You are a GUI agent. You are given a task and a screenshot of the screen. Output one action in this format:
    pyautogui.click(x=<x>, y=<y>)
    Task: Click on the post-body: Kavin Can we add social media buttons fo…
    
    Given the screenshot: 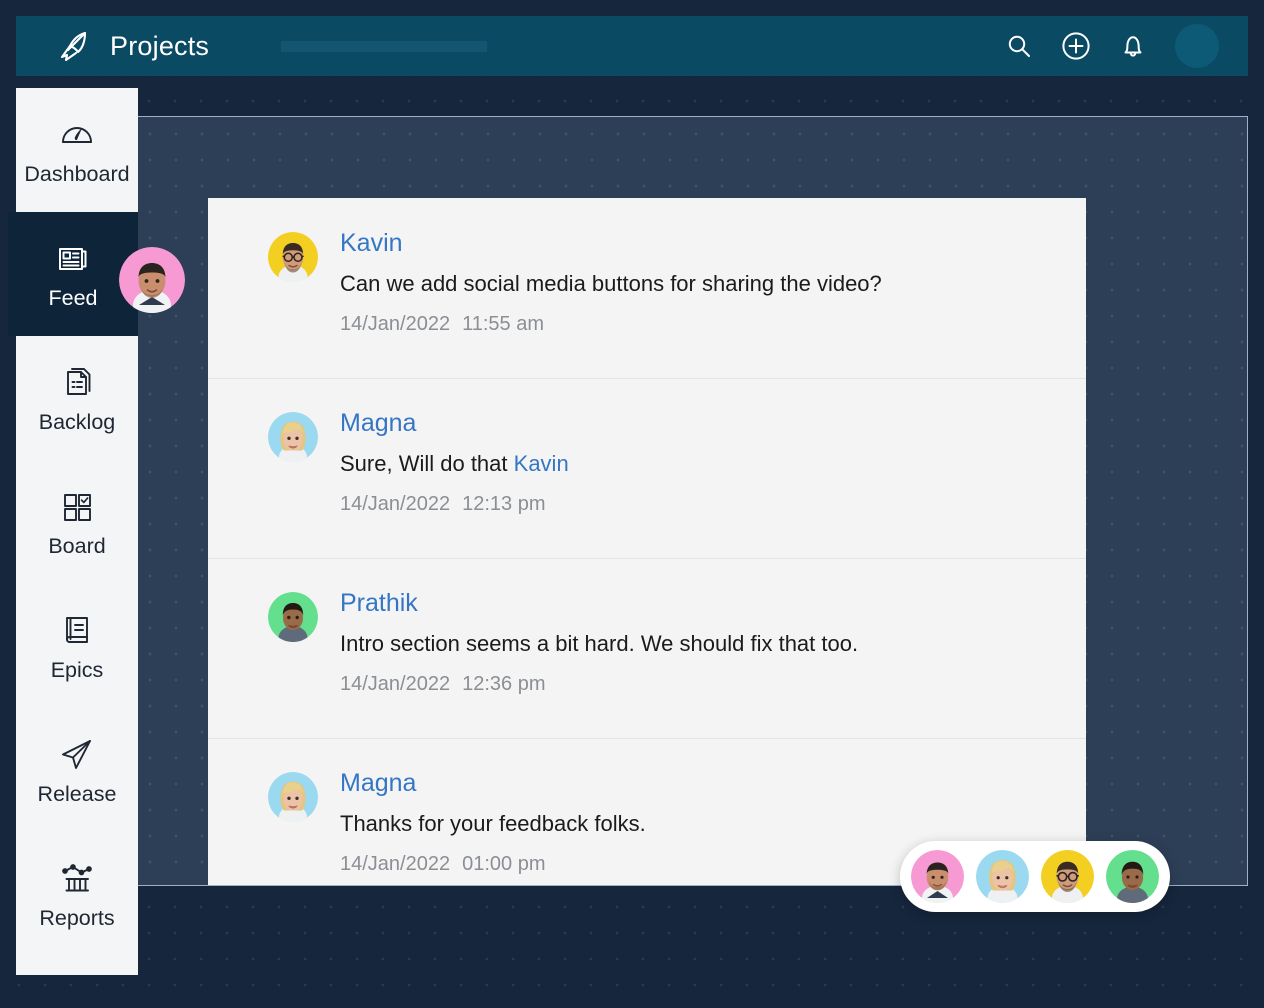 What is the action you would take?
    pyautogui.click(x=611, y=301)
    